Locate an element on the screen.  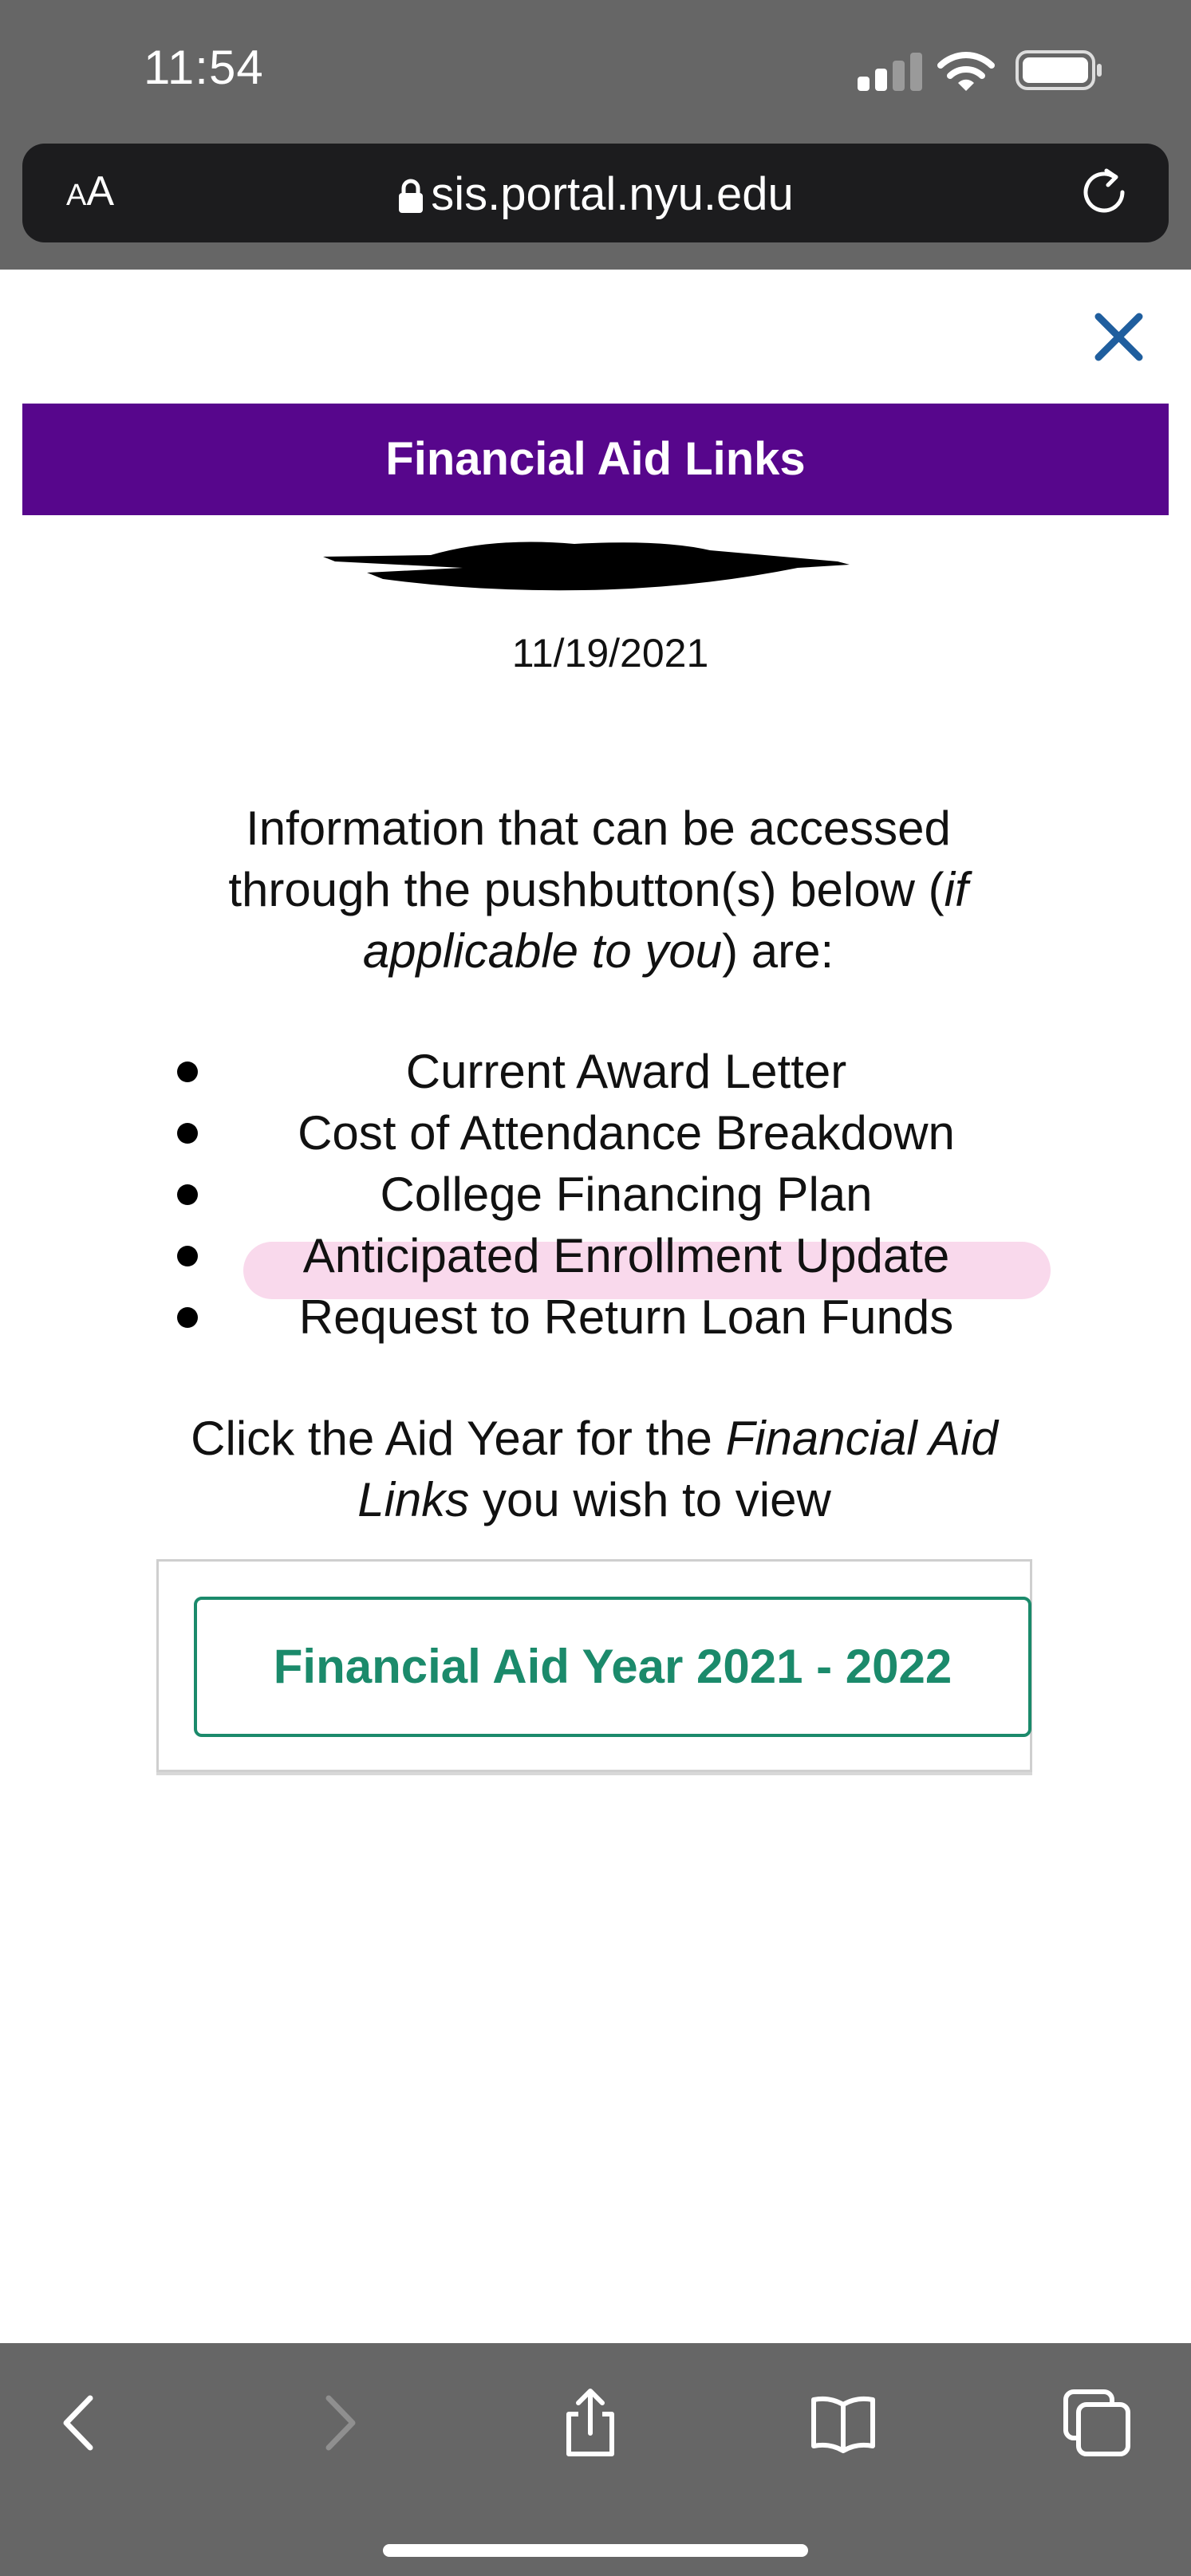
list-item: Request to Return Loan Funds is located at coordinates (595, 1317).